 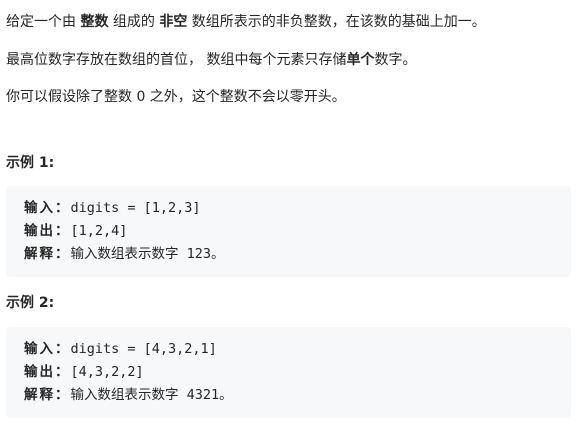 What do you see at coordinates (297, 208) in the screenshot?
I see `example-1-input-line: 输入：digits = [1,2,3]` at bounding box center [297, 208].